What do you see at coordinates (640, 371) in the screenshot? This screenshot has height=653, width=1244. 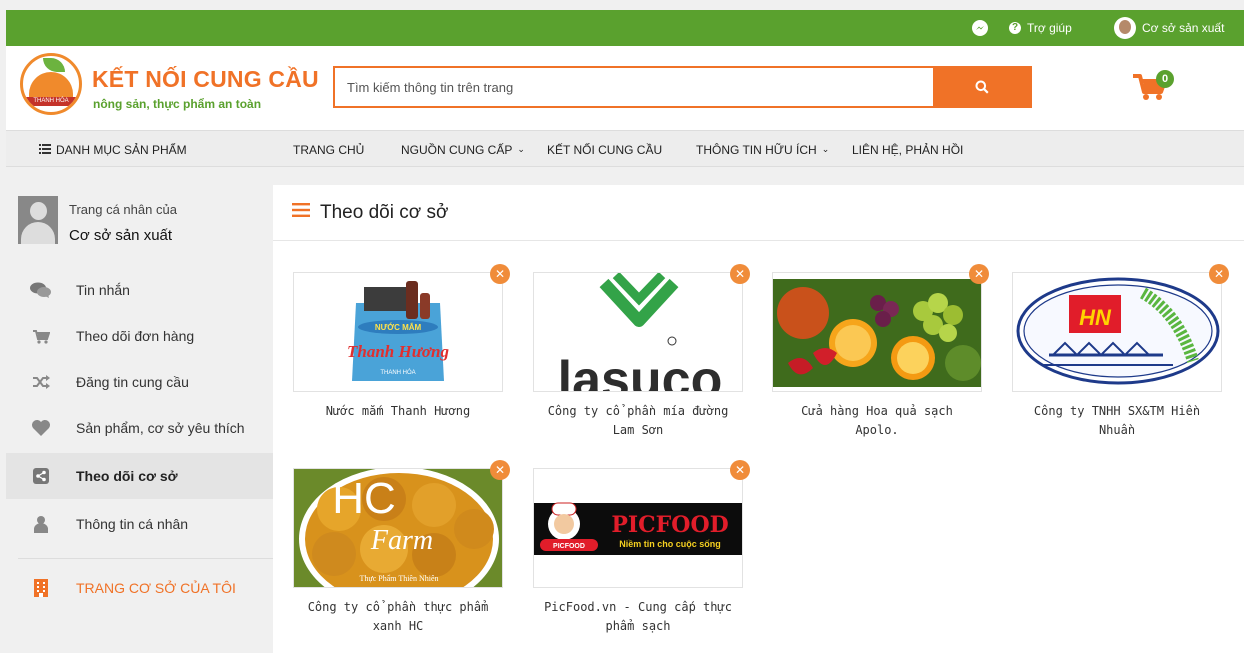 I see `svg-text: lasuco` at bounding box center [640, 371].